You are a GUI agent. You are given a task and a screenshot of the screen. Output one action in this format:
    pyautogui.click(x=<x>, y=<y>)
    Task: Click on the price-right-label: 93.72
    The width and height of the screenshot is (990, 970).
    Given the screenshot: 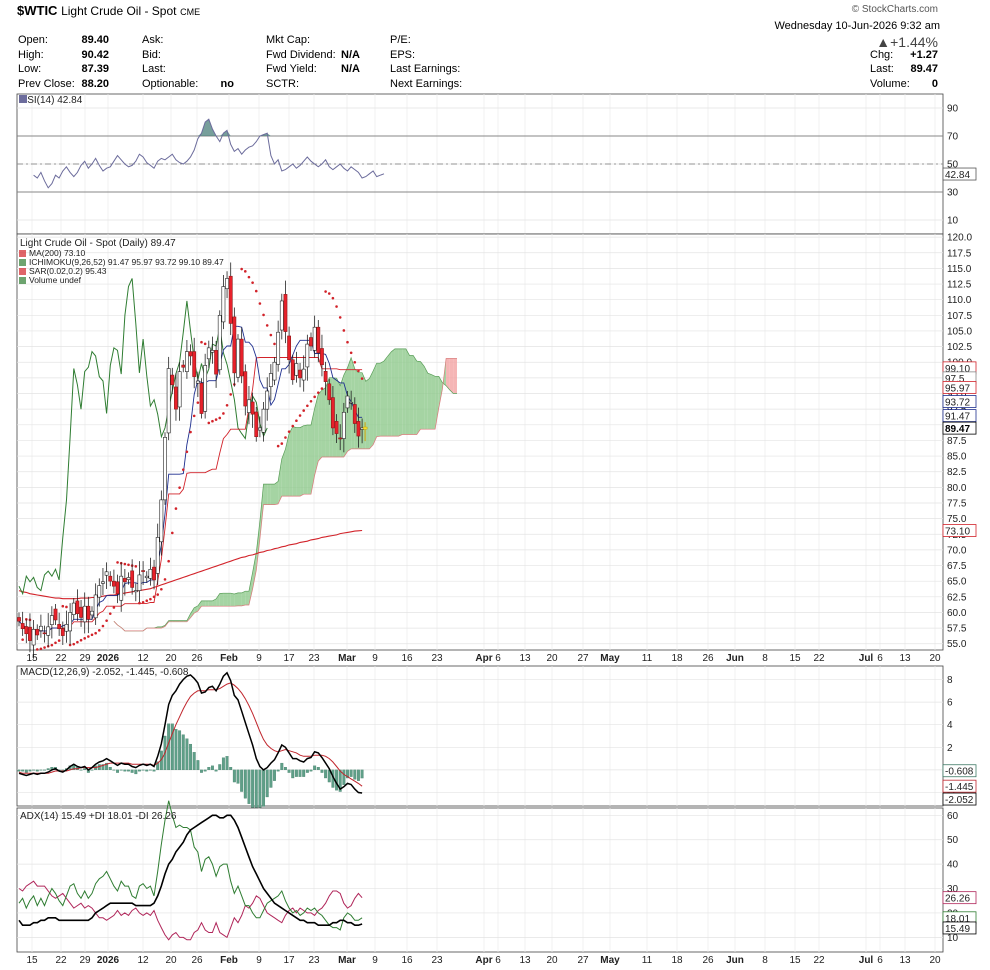 What is the action you would take?
    pyautogui.click(x=957, y=403)
    